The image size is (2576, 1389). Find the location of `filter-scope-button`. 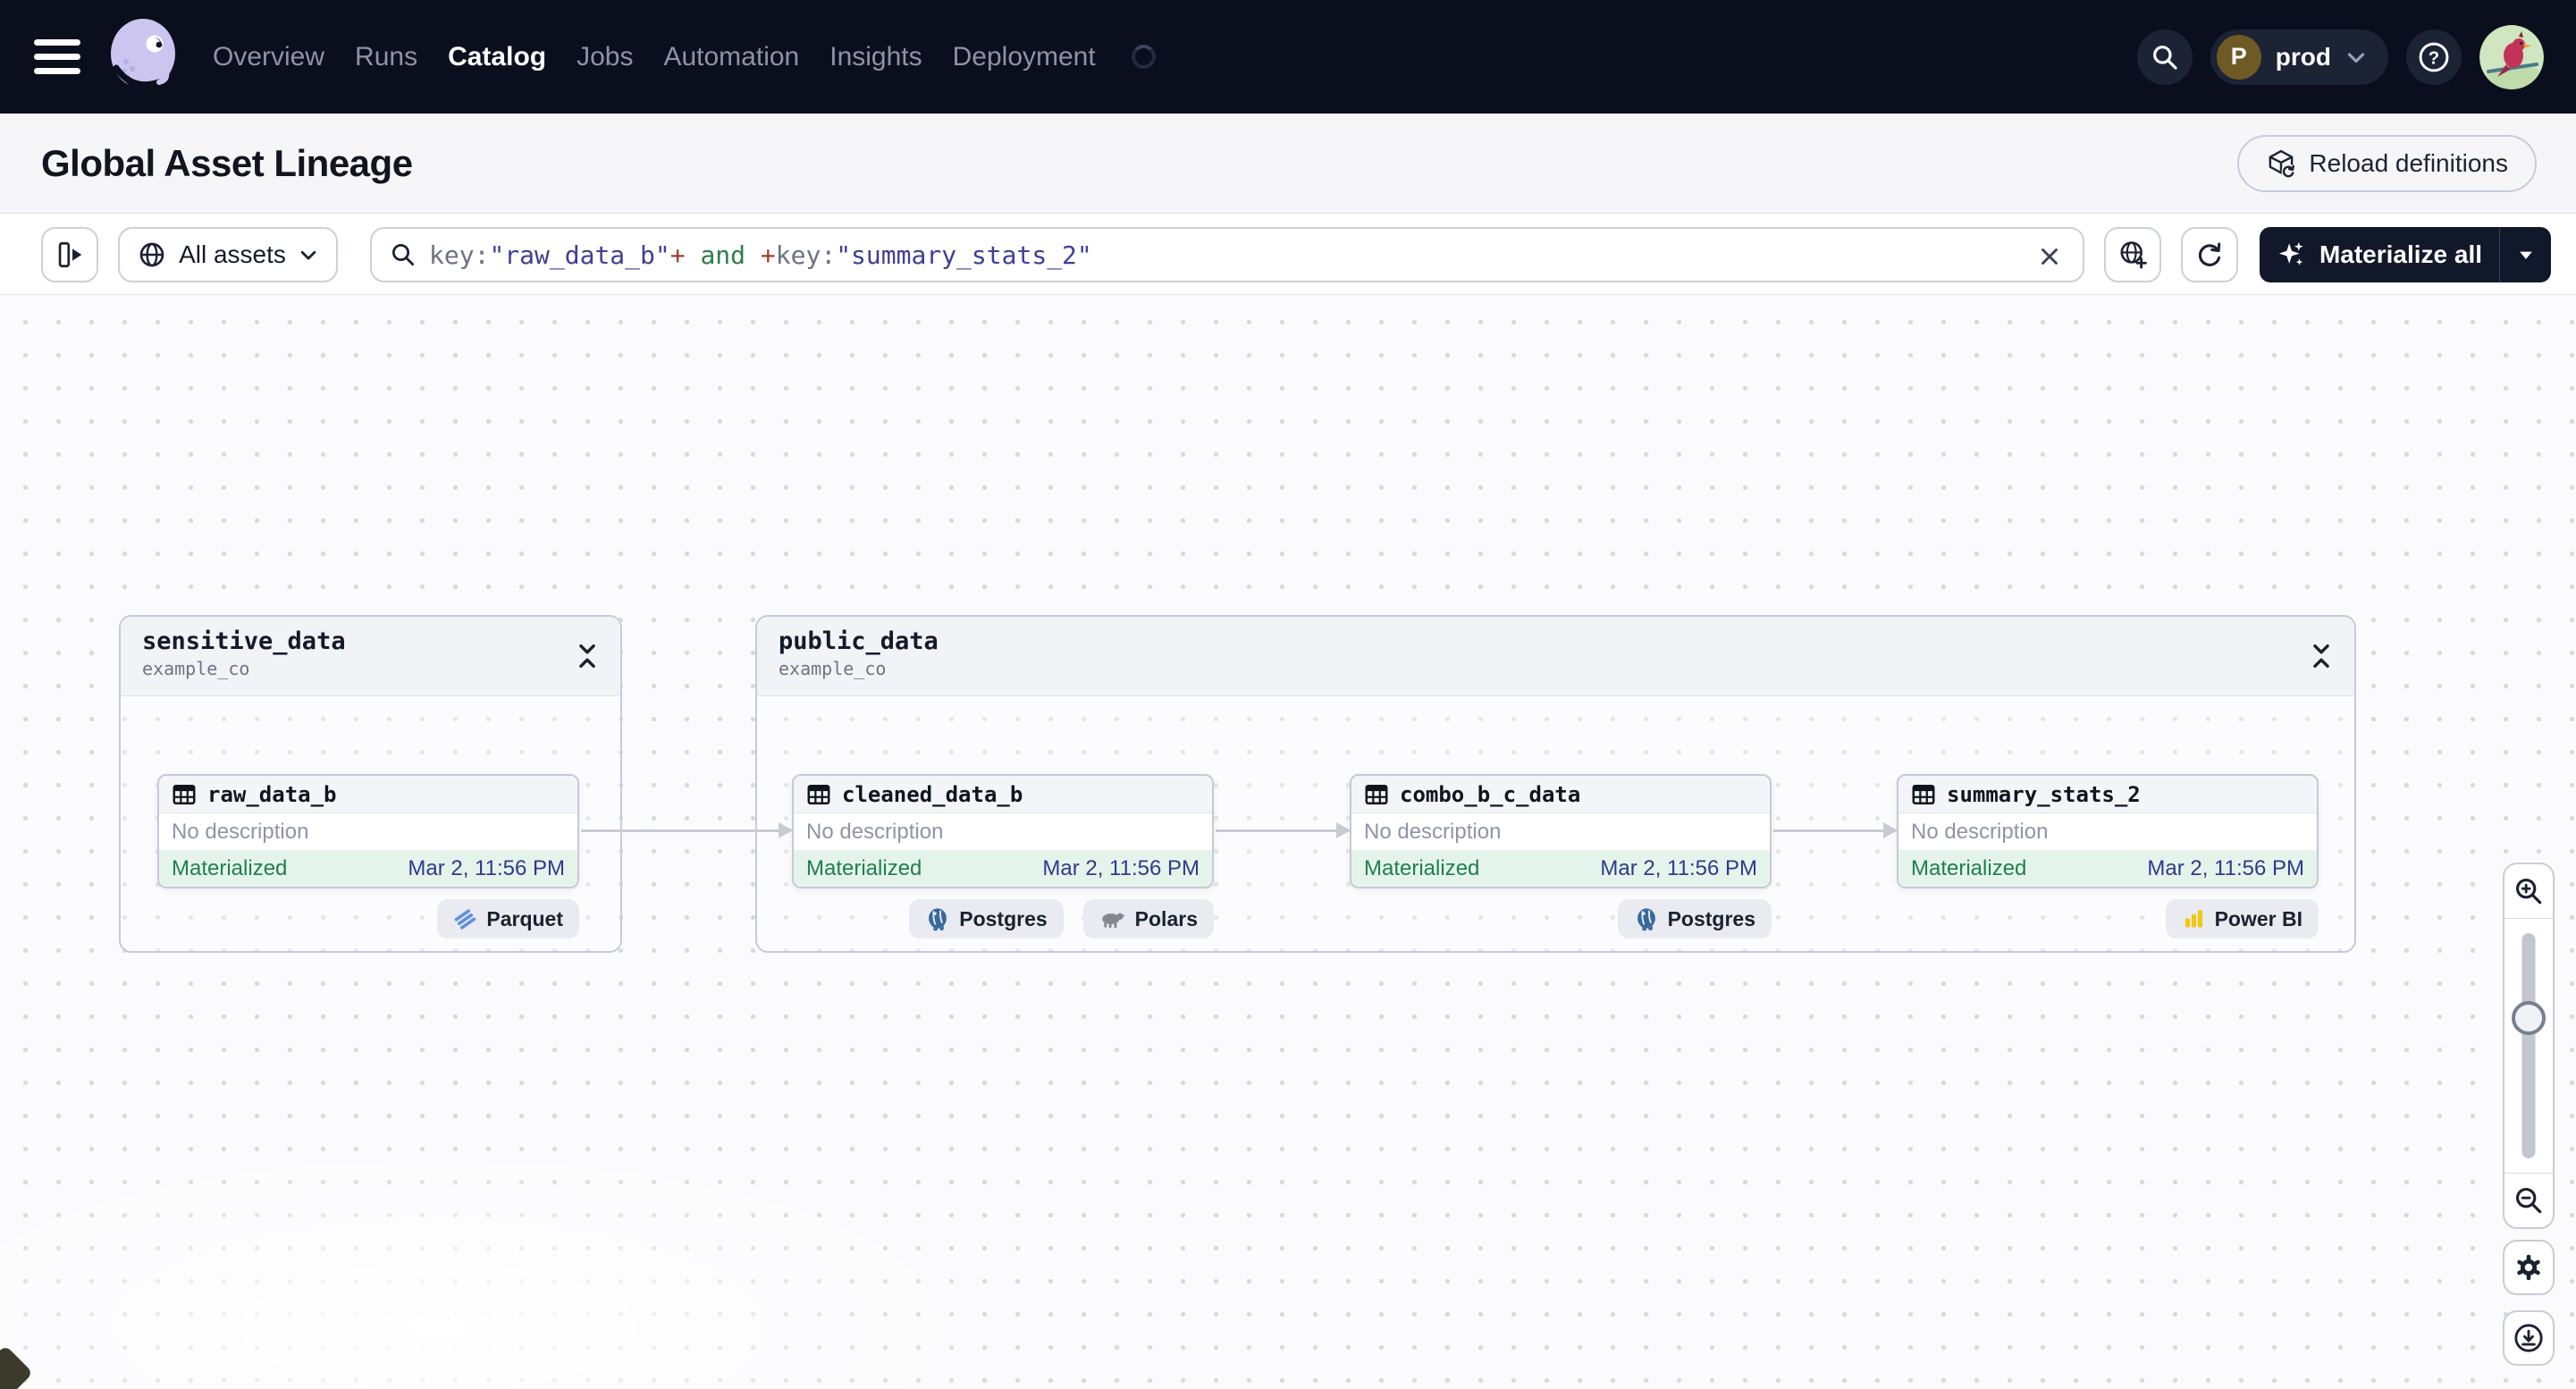

filter-scope-button is located at coordinates (2133, 254).